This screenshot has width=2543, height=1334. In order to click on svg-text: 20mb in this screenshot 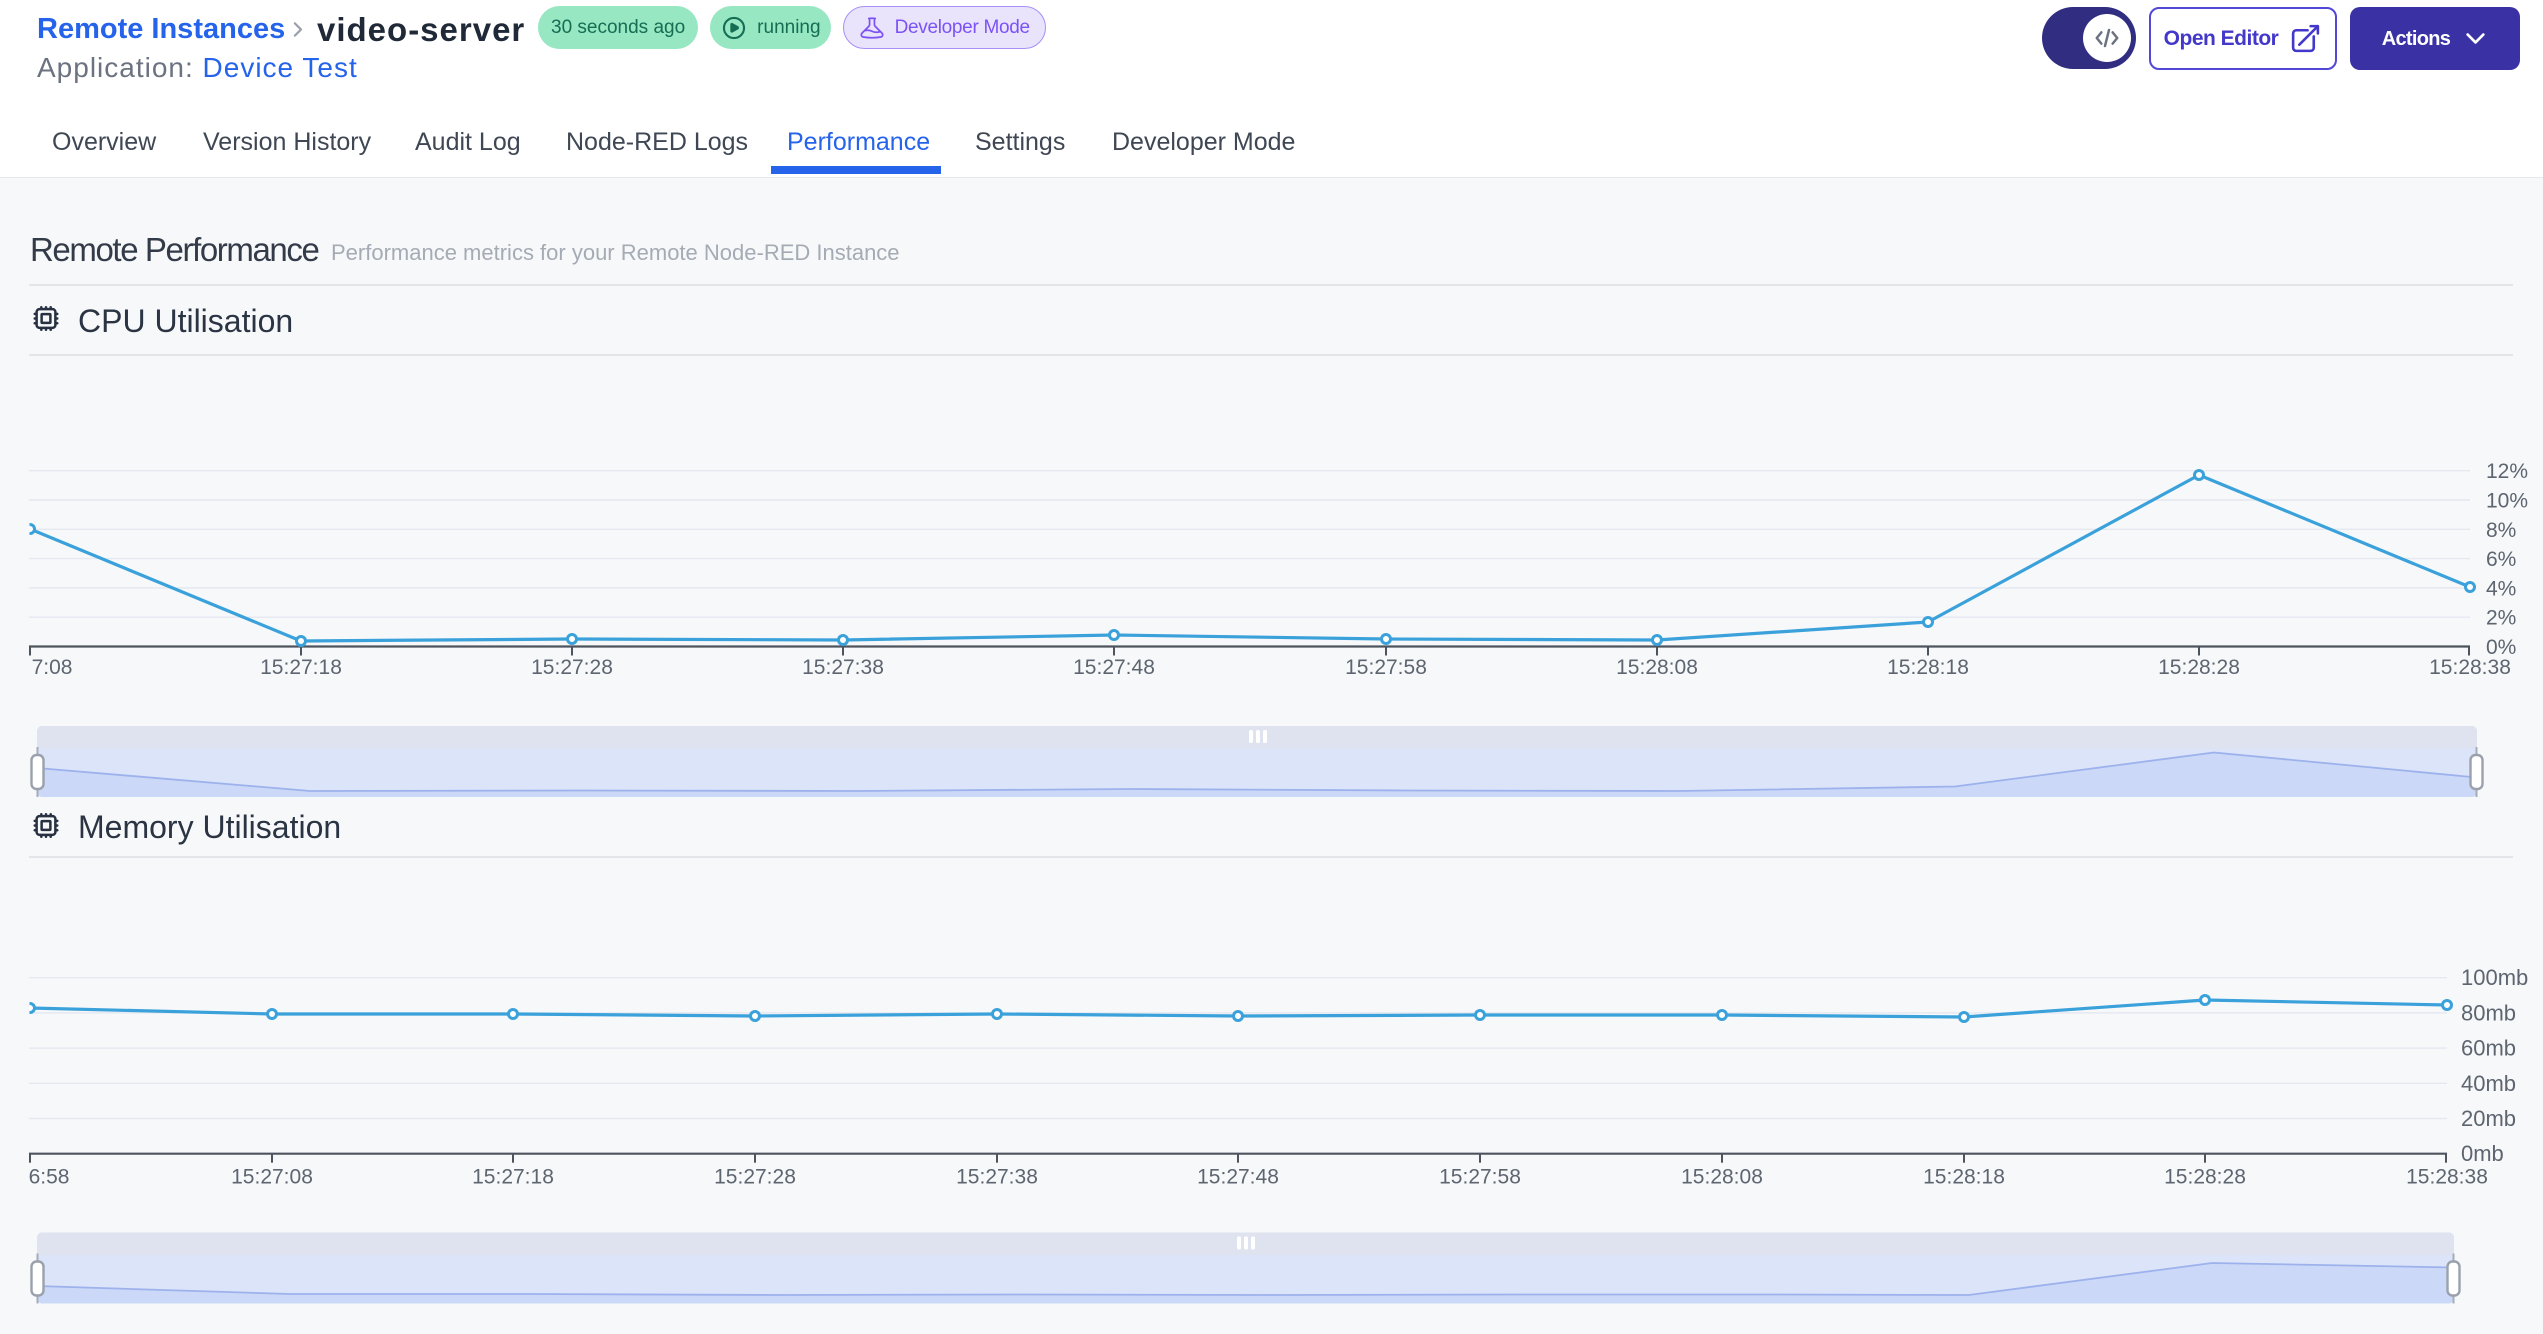, I will do `click(2488, 1118)`.